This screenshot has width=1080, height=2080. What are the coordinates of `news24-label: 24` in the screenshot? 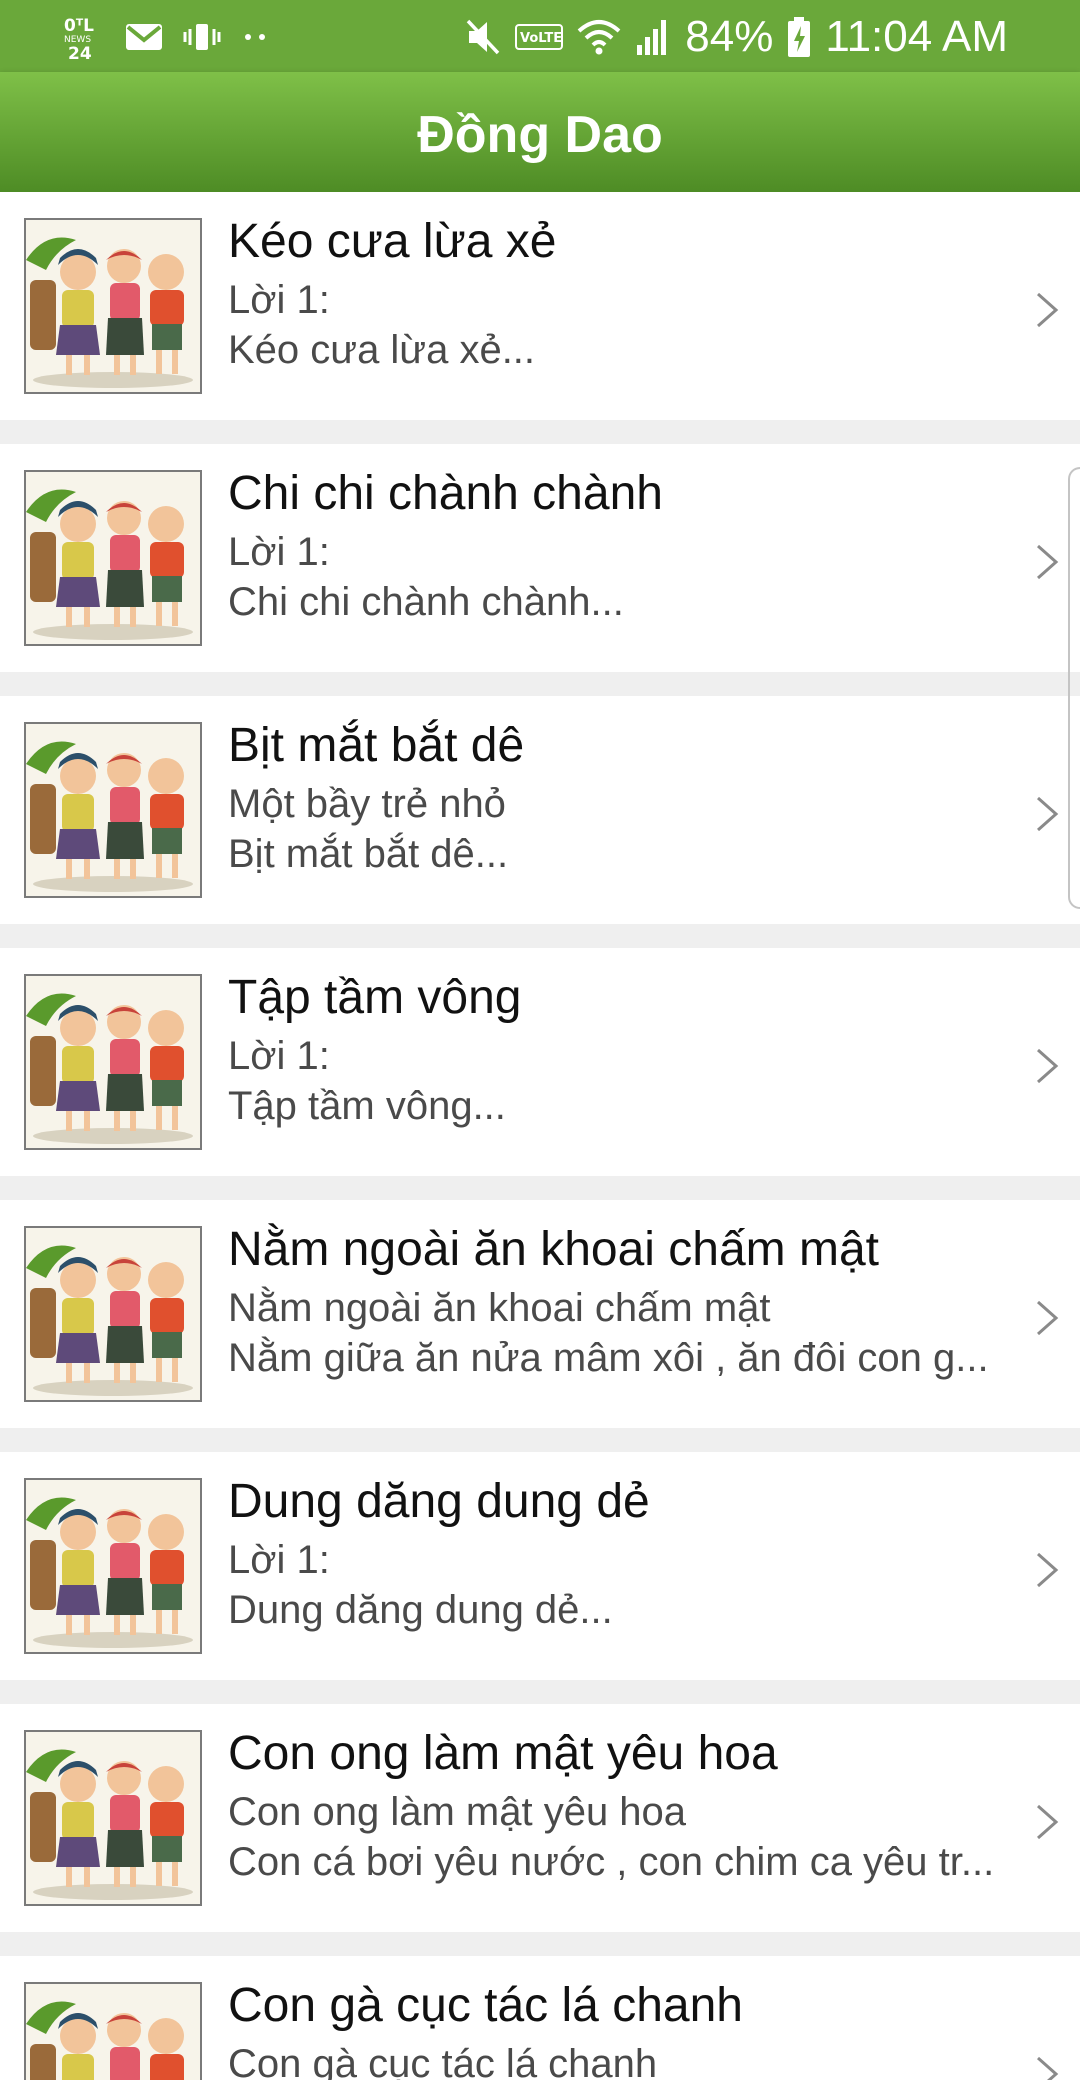 It's located at (80, 52).